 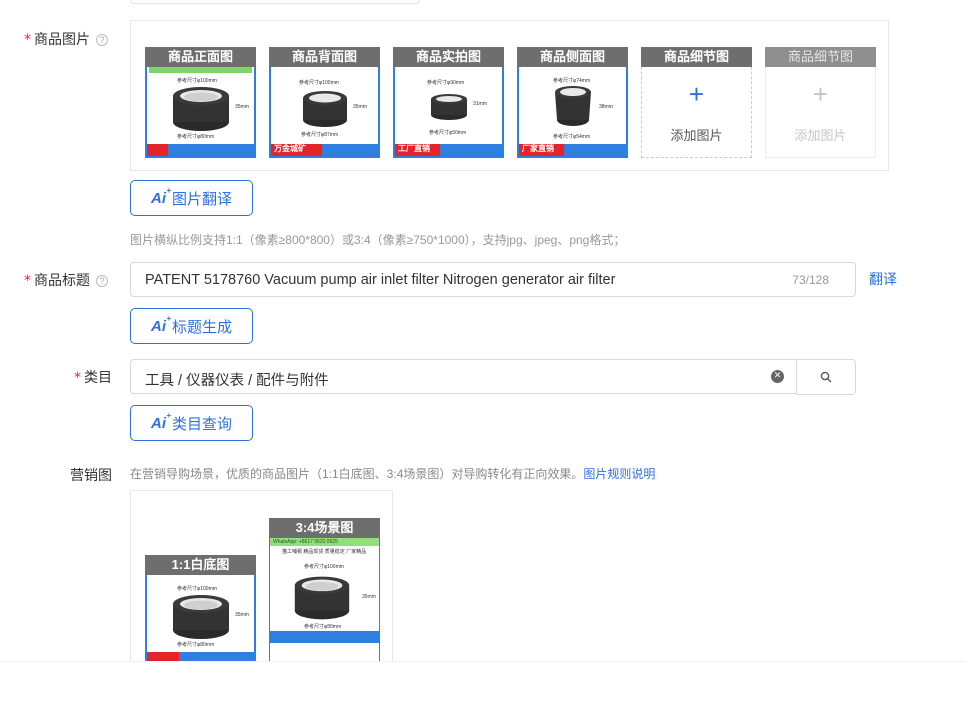 I want to click on footer-text: 万金城矿, so click(x=290, y=148).